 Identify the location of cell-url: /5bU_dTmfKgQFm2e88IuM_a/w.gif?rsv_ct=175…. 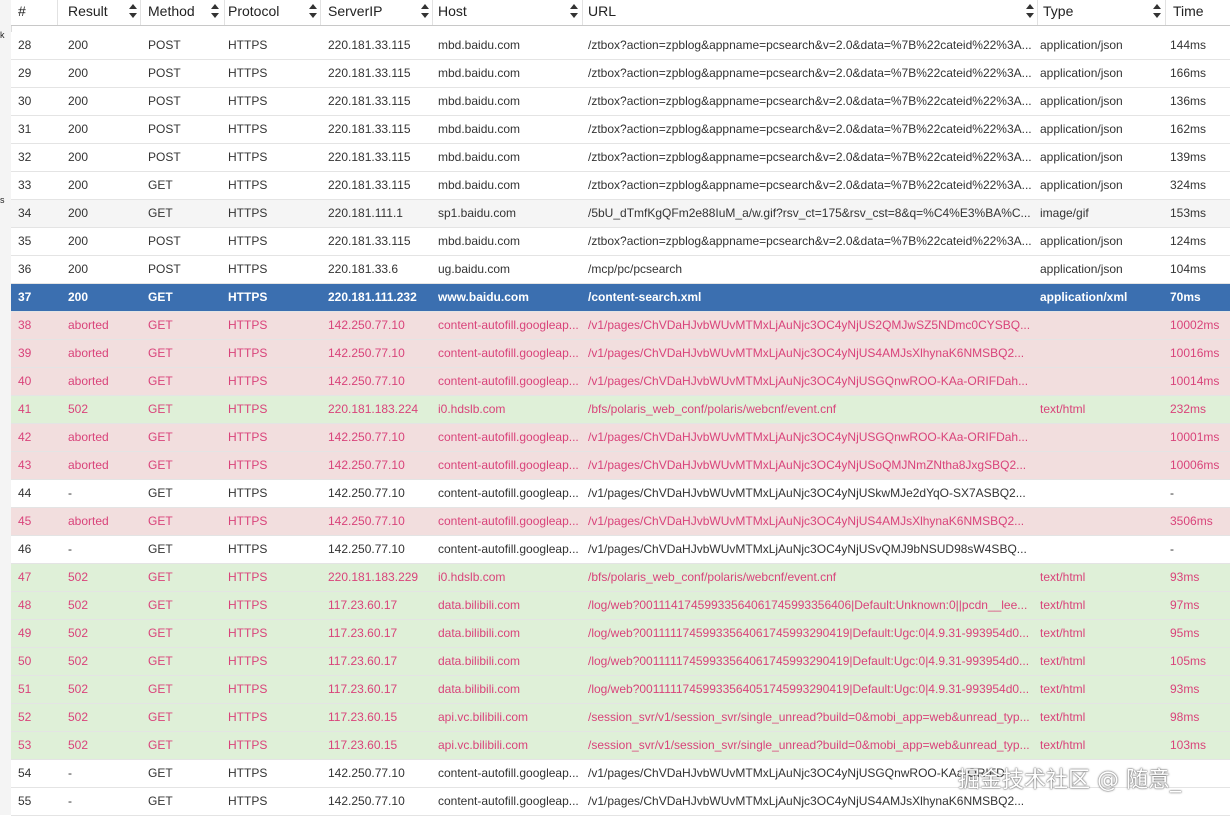
(809, 213).